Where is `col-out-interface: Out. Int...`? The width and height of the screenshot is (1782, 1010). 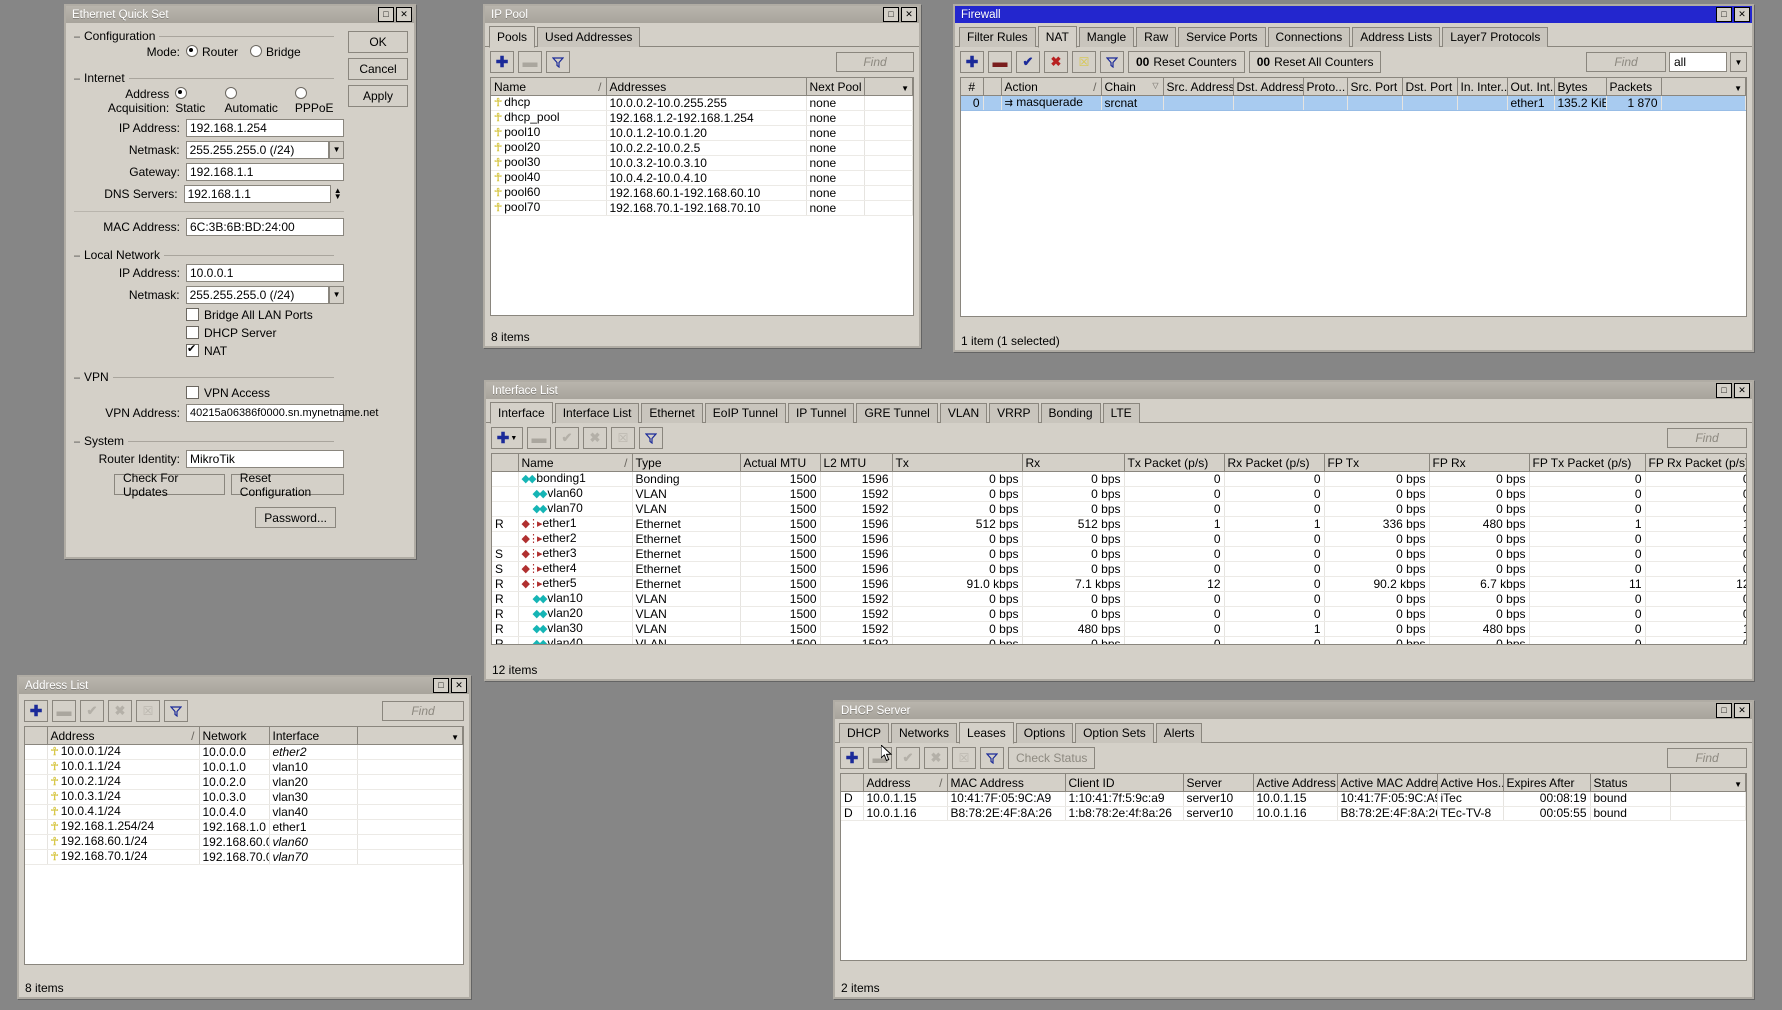
col-out-interface: Out. Int... is located at coordinates (1531, 87).